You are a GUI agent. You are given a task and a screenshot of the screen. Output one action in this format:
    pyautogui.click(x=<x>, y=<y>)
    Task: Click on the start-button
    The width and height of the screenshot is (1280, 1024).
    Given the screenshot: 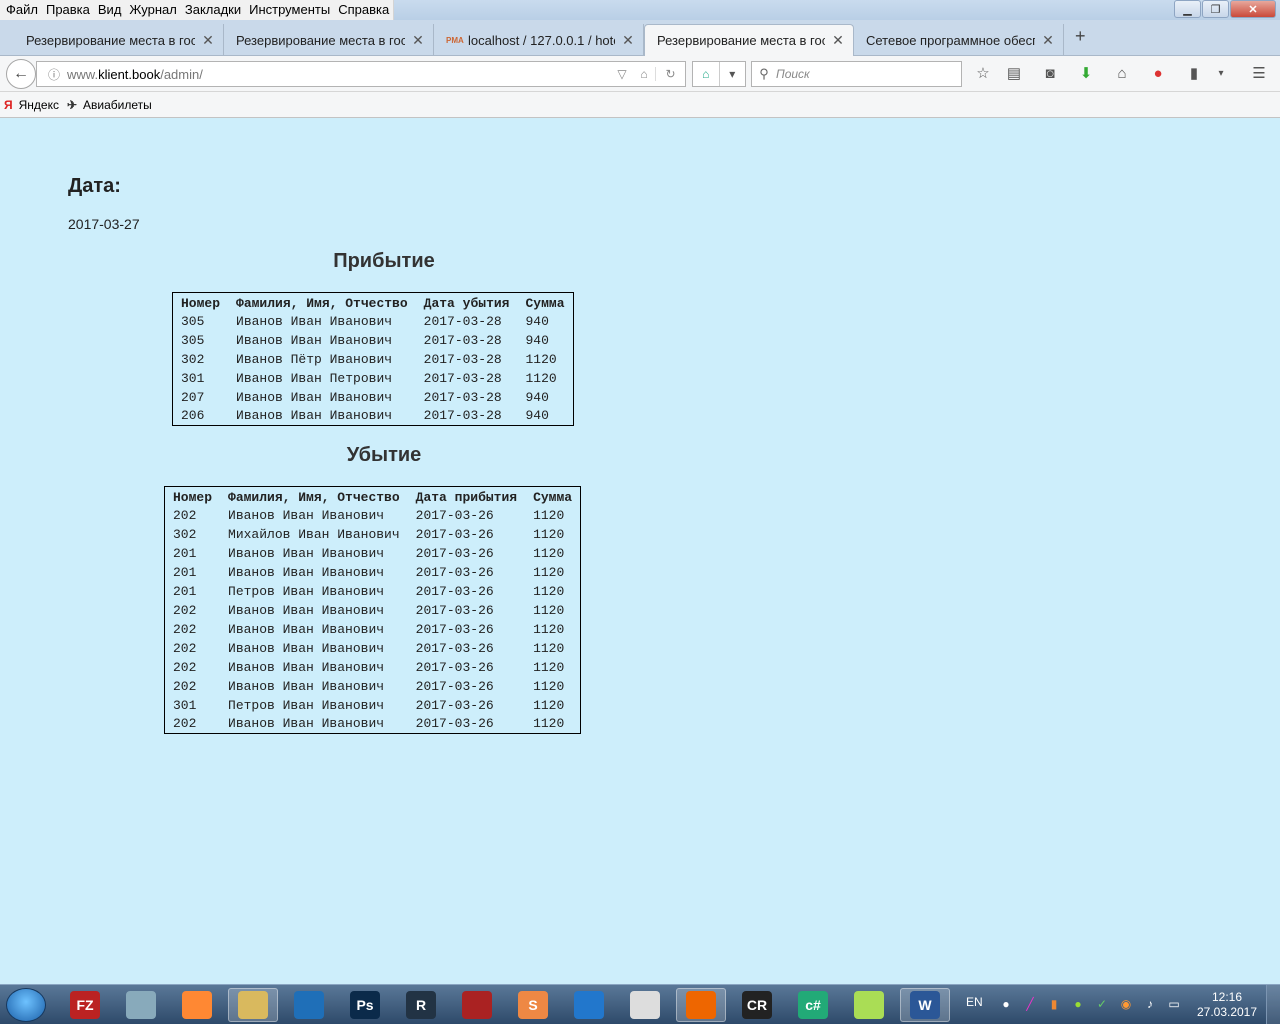 What is the action you would take?
    pyautogui.click(x=26, y=1005)
    